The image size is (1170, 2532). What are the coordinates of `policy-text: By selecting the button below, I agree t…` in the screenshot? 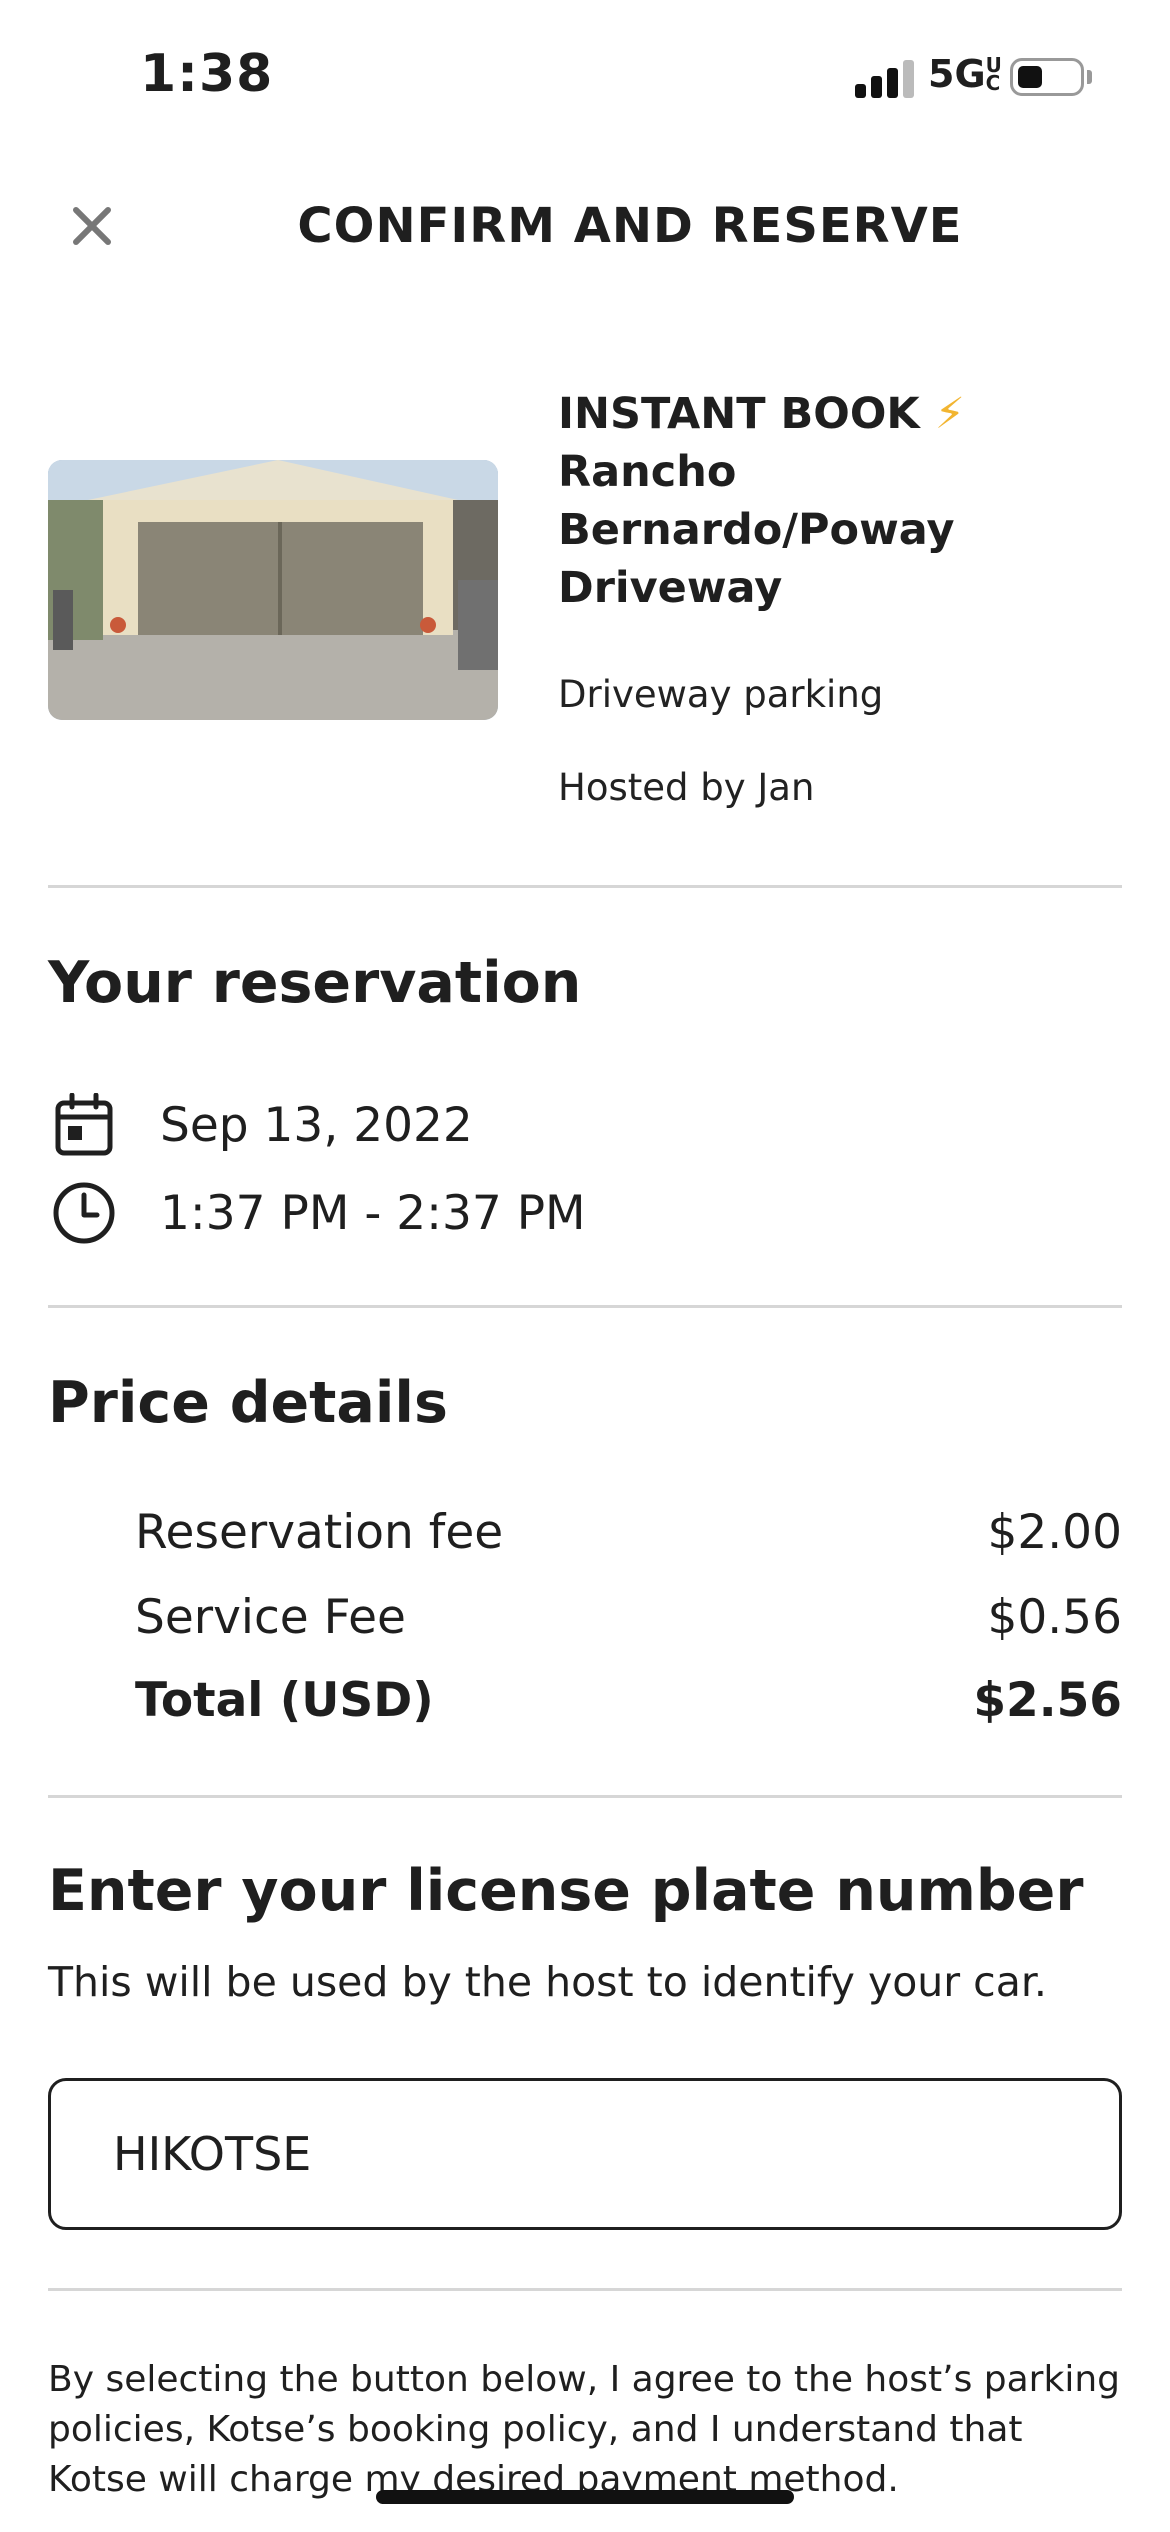 It's located at (584, 2429).